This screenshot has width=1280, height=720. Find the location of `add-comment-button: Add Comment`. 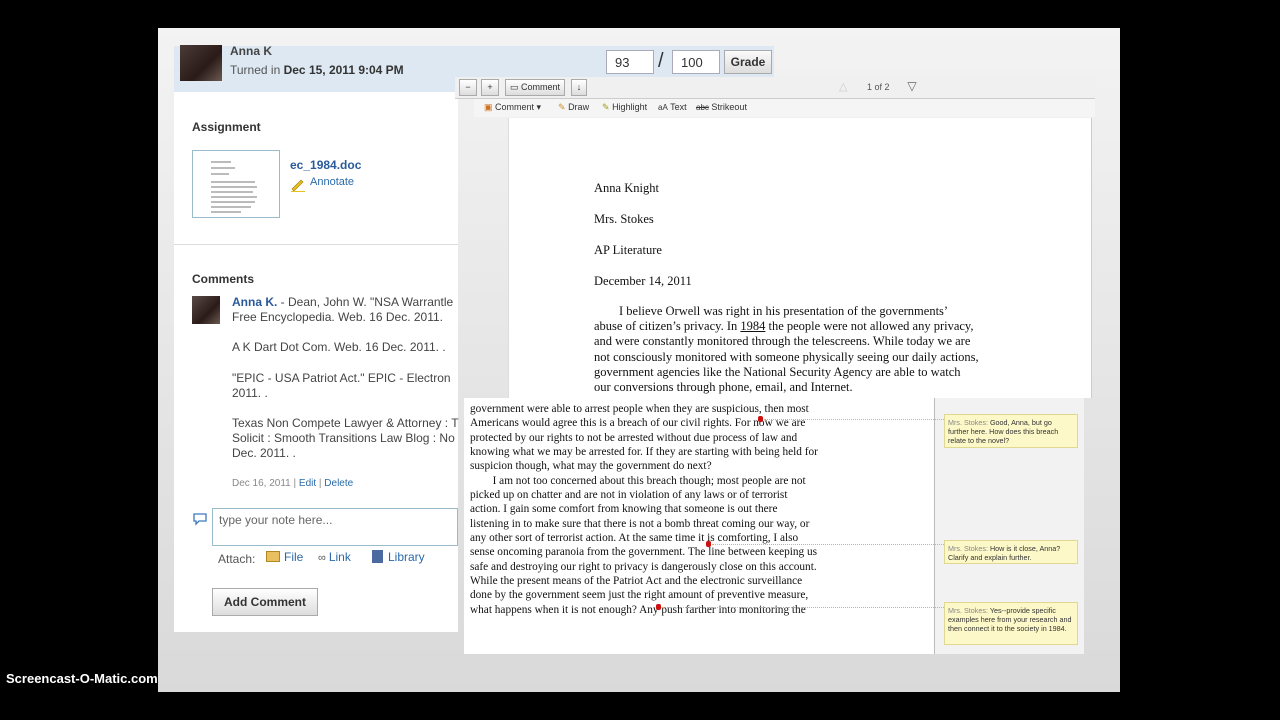

add-comment-button: Add Comment is located at coordinates (265, 602).